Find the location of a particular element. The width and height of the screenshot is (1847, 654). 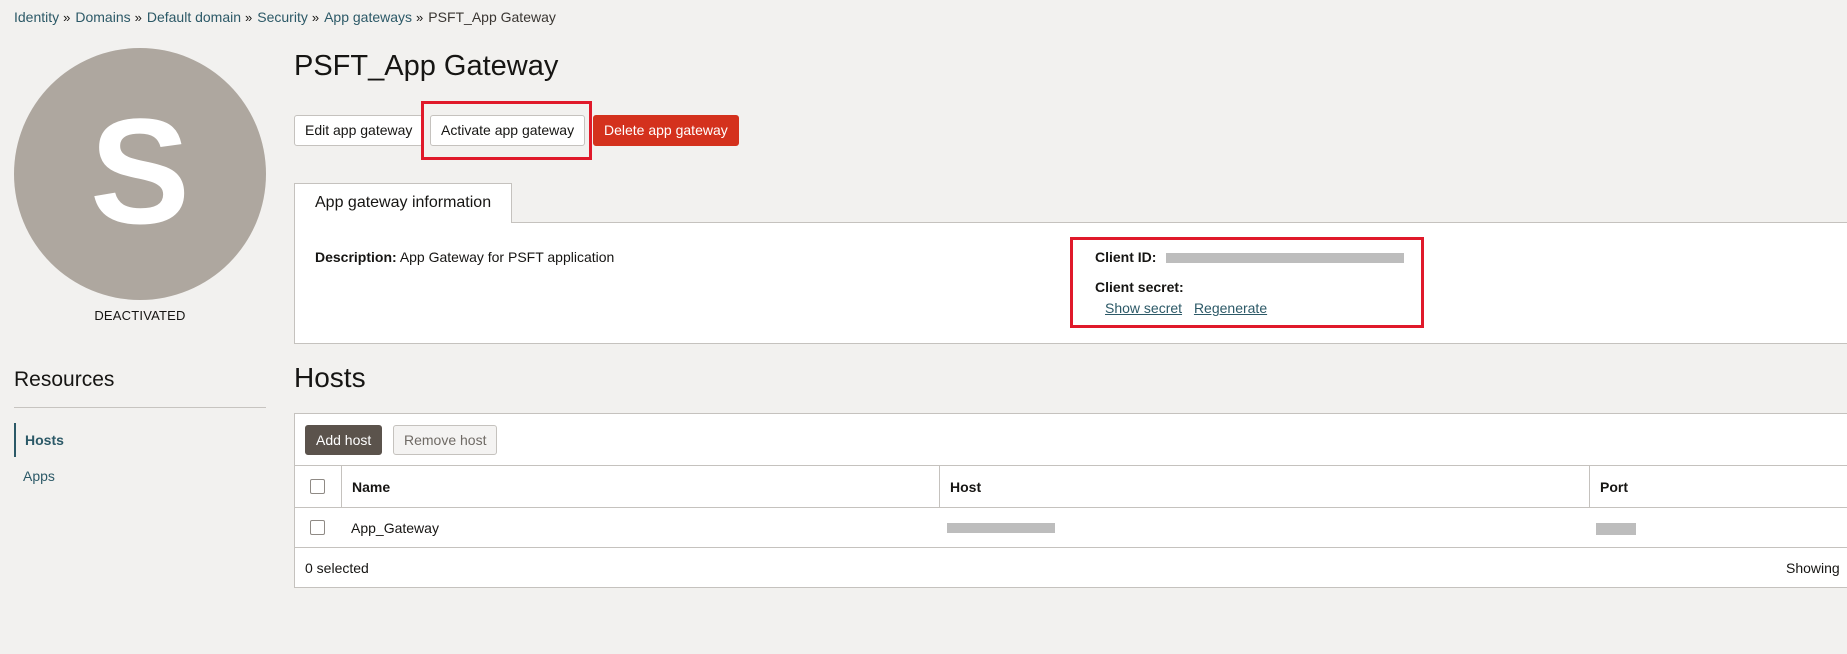

page-title: PSFT_App Gateway is located at coordinates (426, 66).